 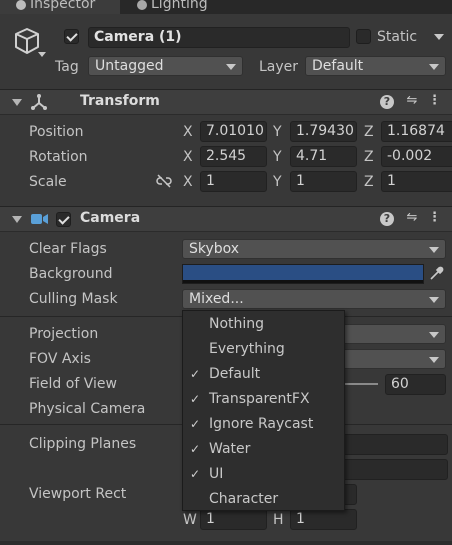 What do you see at coordinates (263, 449) in the screenshot?
I see `menu-item-water: ✓ Water` at bounding box center [263, 449].